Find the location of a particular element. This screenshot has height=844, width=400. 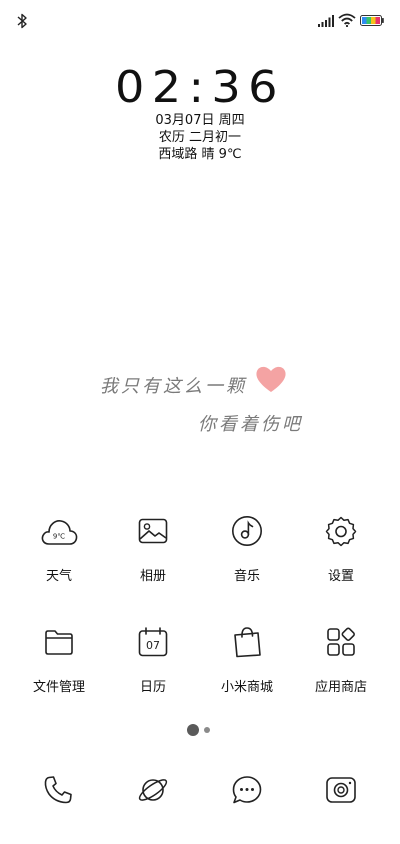

camera-icon is located at coordinates (341, 790).